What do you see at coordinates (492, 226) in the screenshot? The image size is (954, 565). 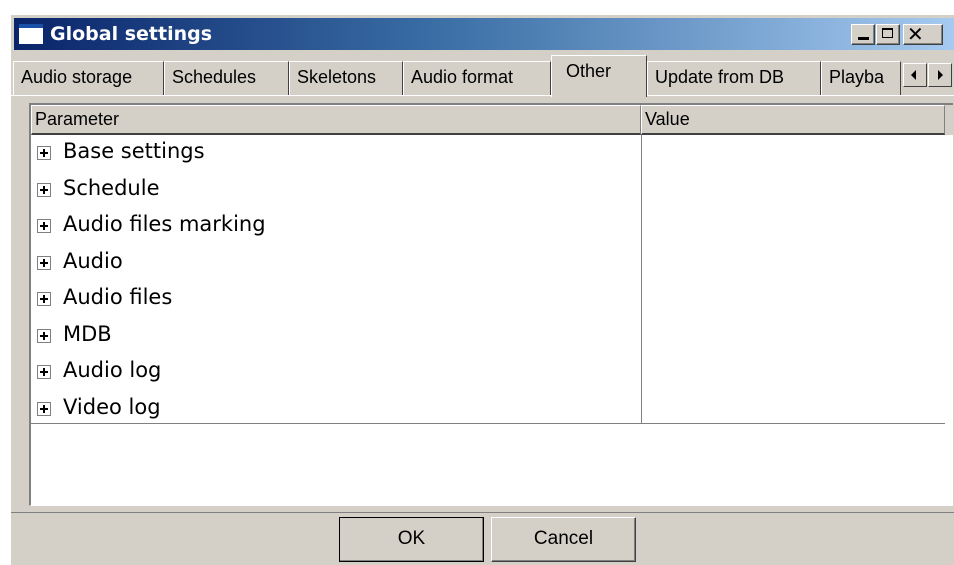 I see `grid-row: Audio files marking` at bounding box center [492, 226].